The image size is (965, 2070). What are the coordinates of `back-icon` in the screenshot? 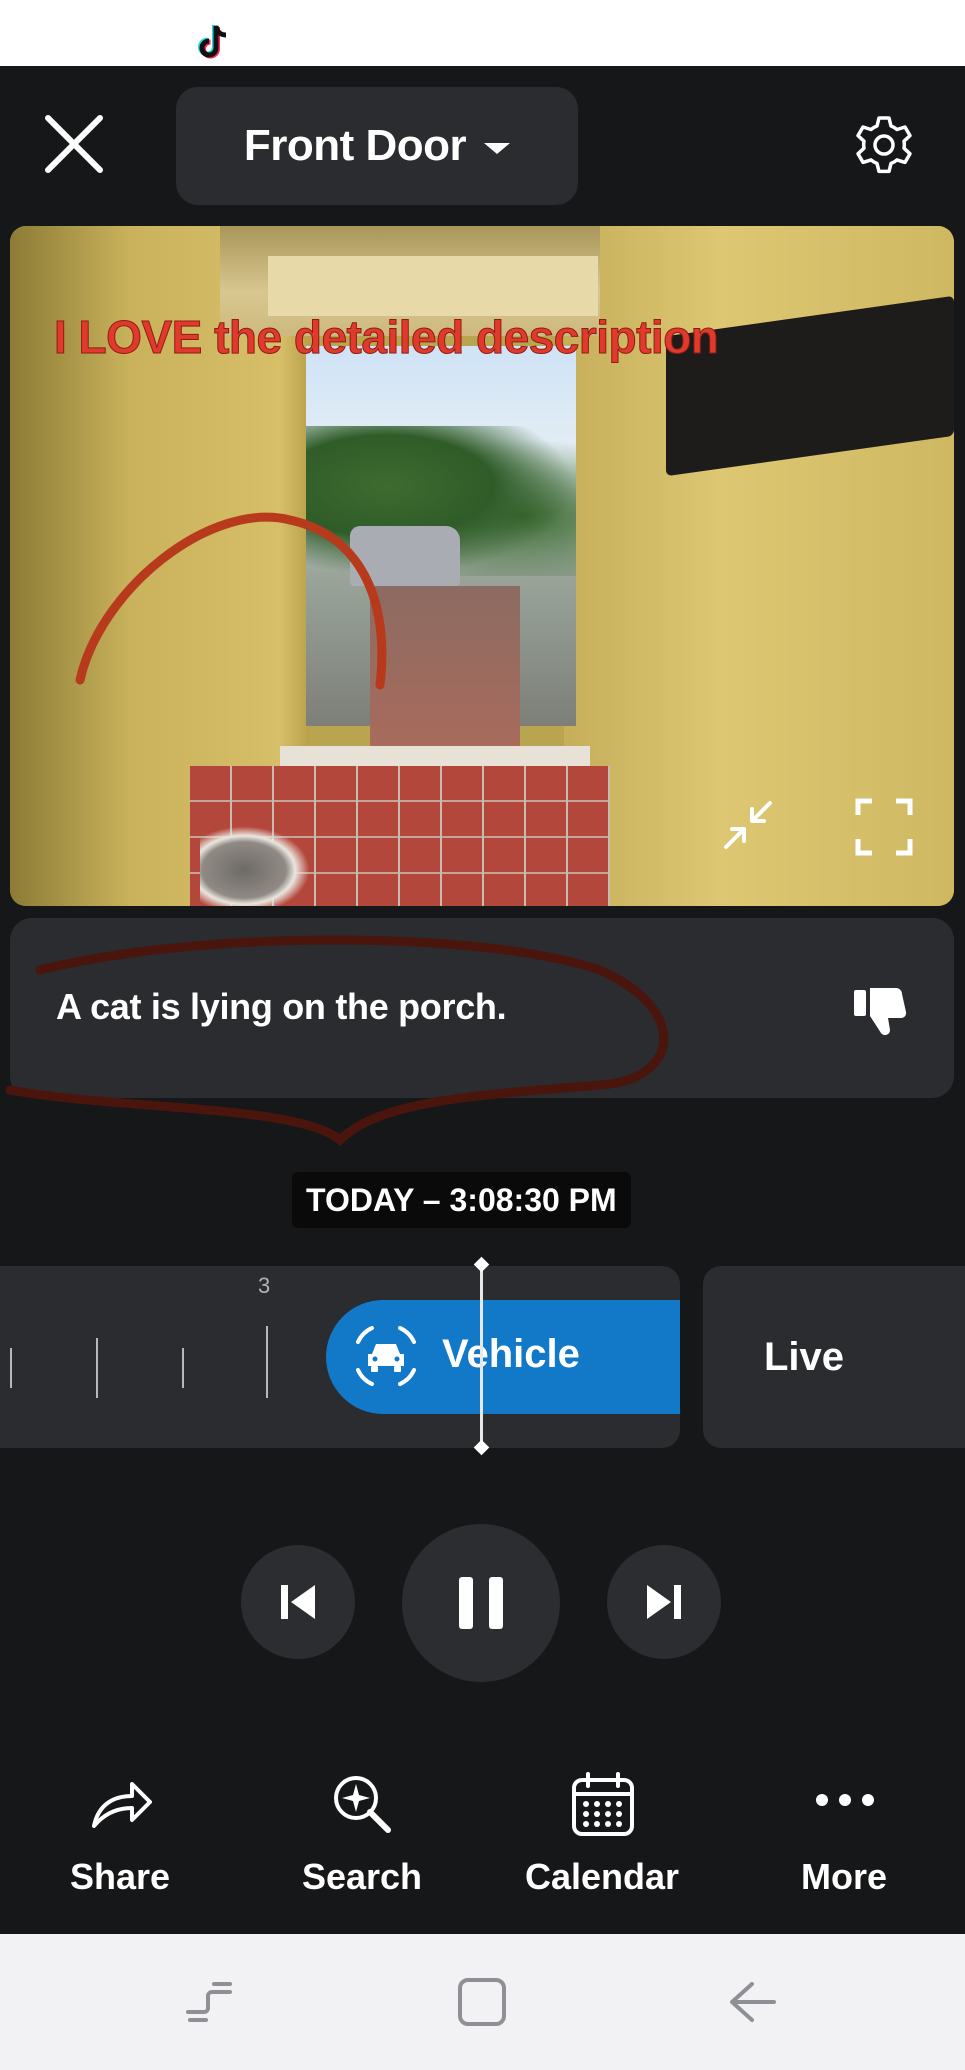 It's located at (752, 2002).